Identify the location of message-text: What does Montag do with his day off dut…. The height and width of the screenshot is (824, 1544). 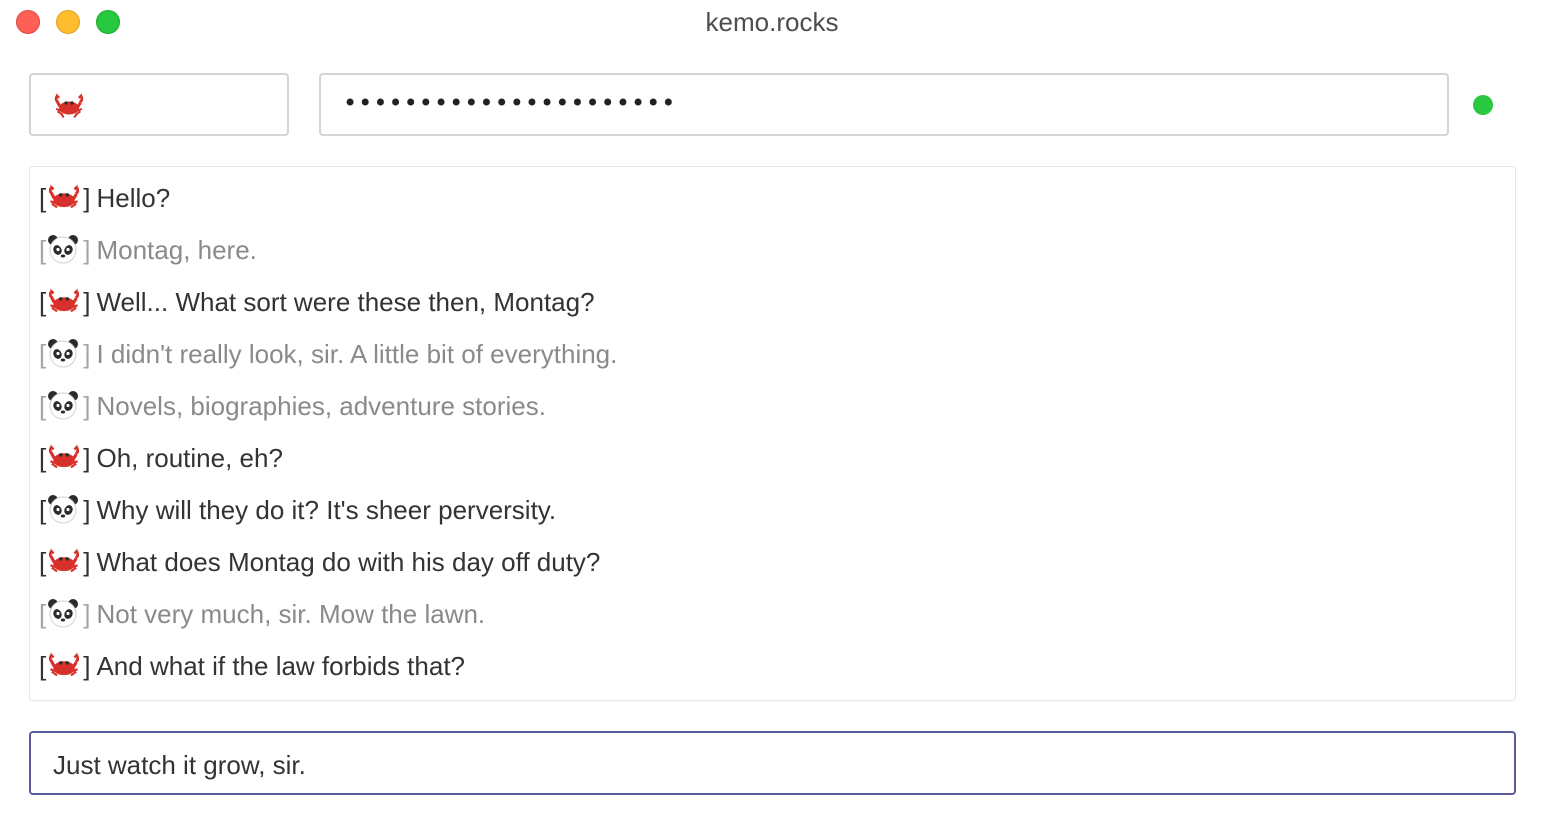
(348, 561).